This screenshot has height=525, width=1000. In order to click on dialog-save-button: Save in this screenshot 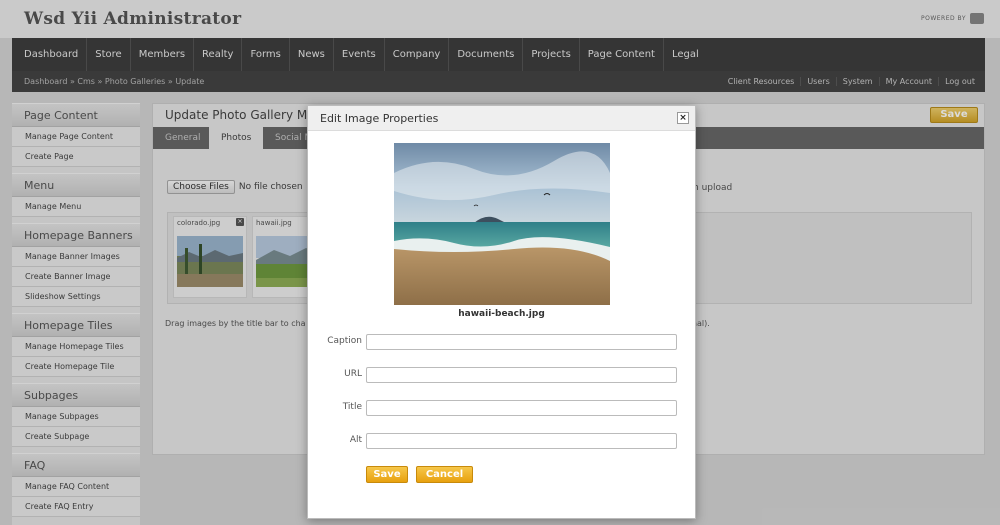, I will do `click(387, 474)`.